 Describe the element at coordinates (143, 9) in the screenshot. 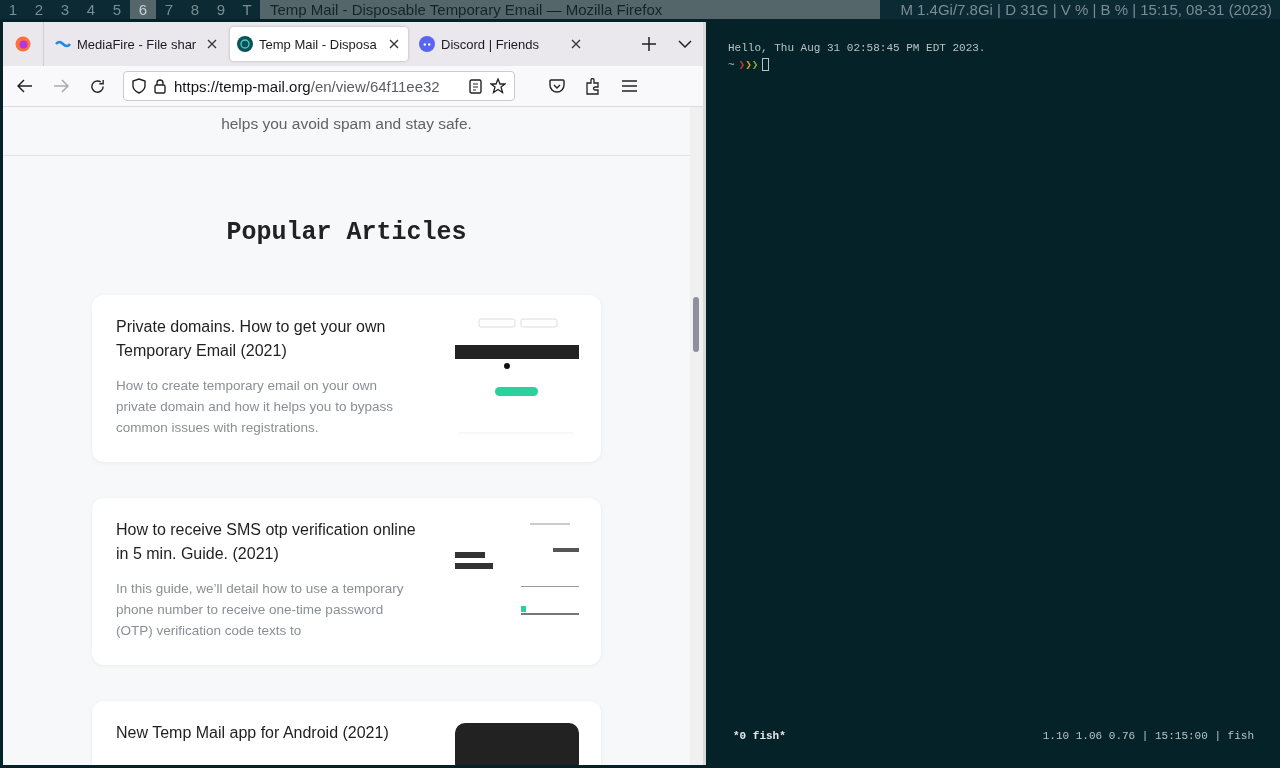

I see `workspace-tab: 6` at that location.